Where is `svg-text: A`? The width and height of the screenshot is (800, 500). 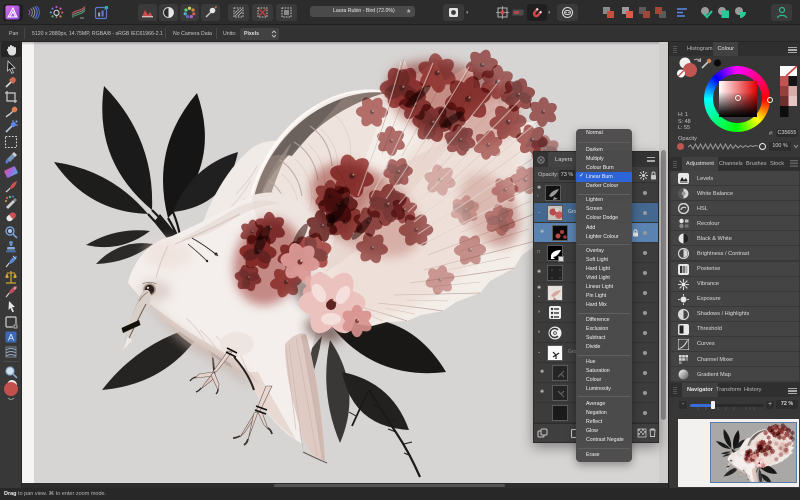 svg-text: A is located at coordinates (11, 338).